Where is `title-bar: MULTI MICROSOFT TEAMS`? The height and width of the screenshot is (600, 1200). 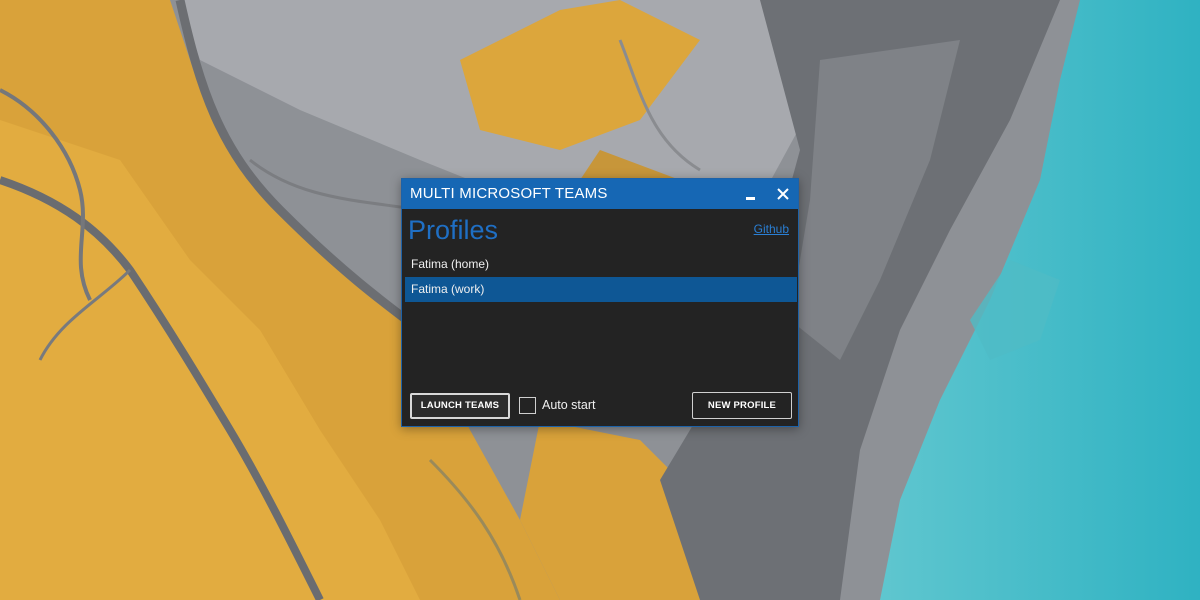 title-bar: MULTI MICROSOFT TEAMS is located at coordinates (600, 194).